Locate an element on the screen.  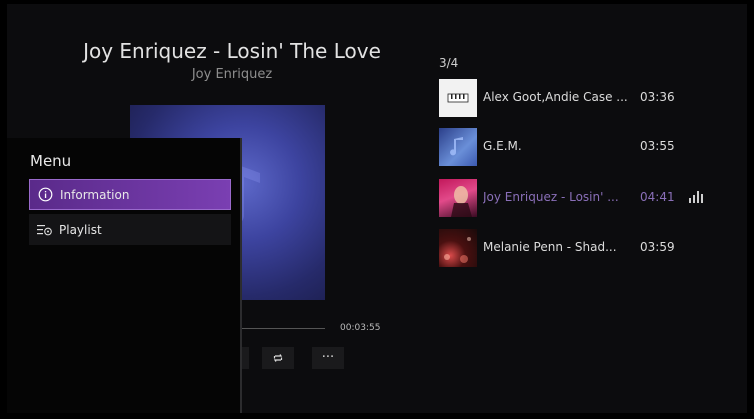
track-duration: 03:55 is located at coordinates (657, 146).